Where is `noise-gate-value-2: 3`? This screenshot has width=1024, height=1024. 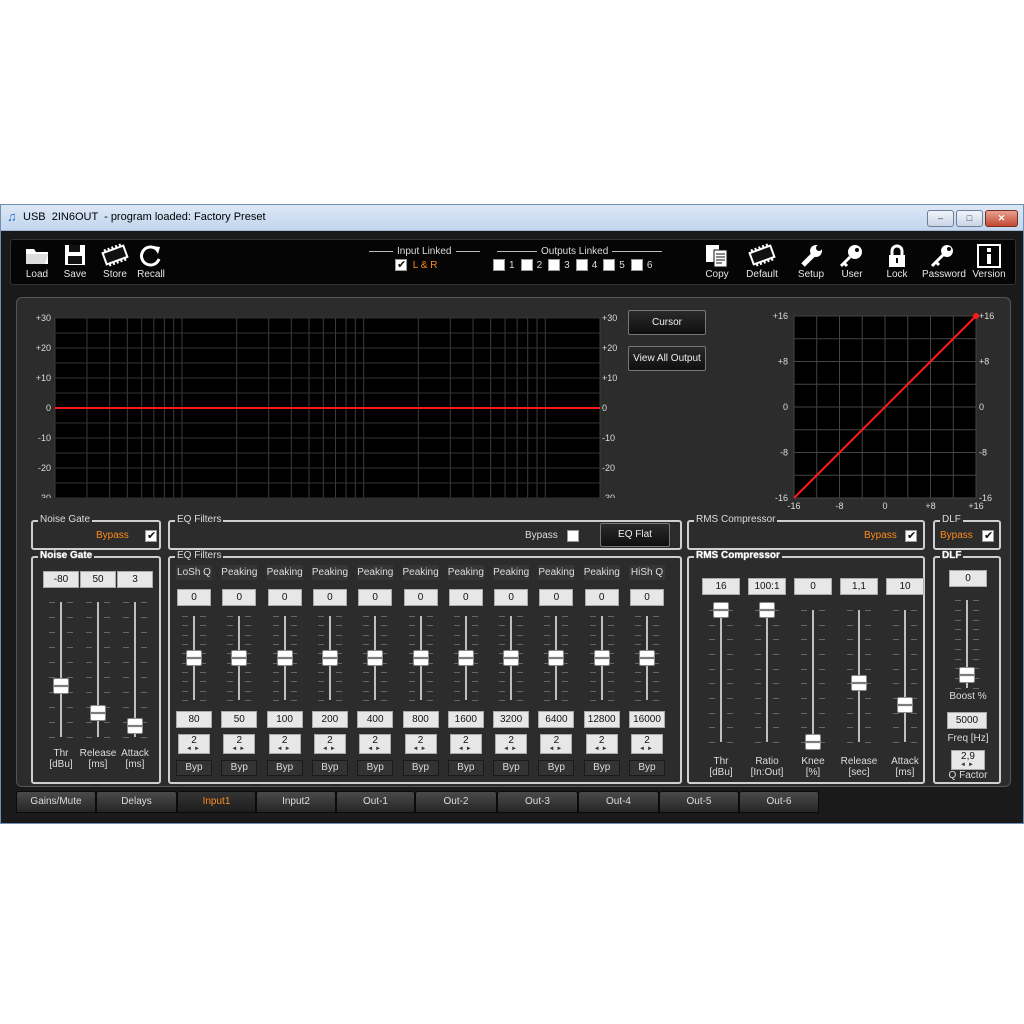
noise-gate-value-2: 3 is located at coordinates (135, 579).